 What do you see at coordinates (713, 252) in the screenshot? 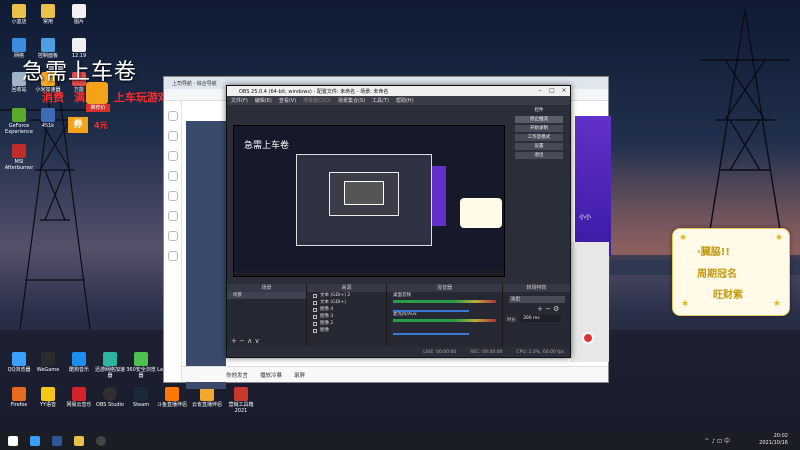
I see `note-line-1: ·臓脇!!` at bounding box center [713, 252].